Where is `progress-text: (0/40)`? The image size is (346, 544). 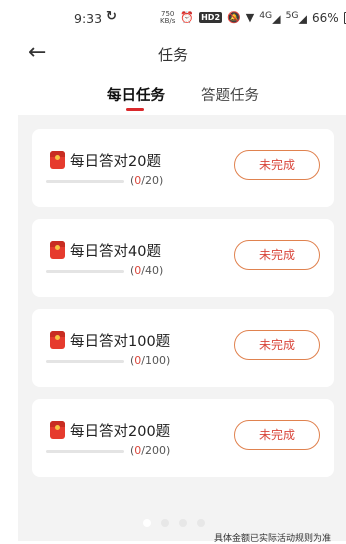
progress-text: (0/40) is located at coordinates (147, 270).